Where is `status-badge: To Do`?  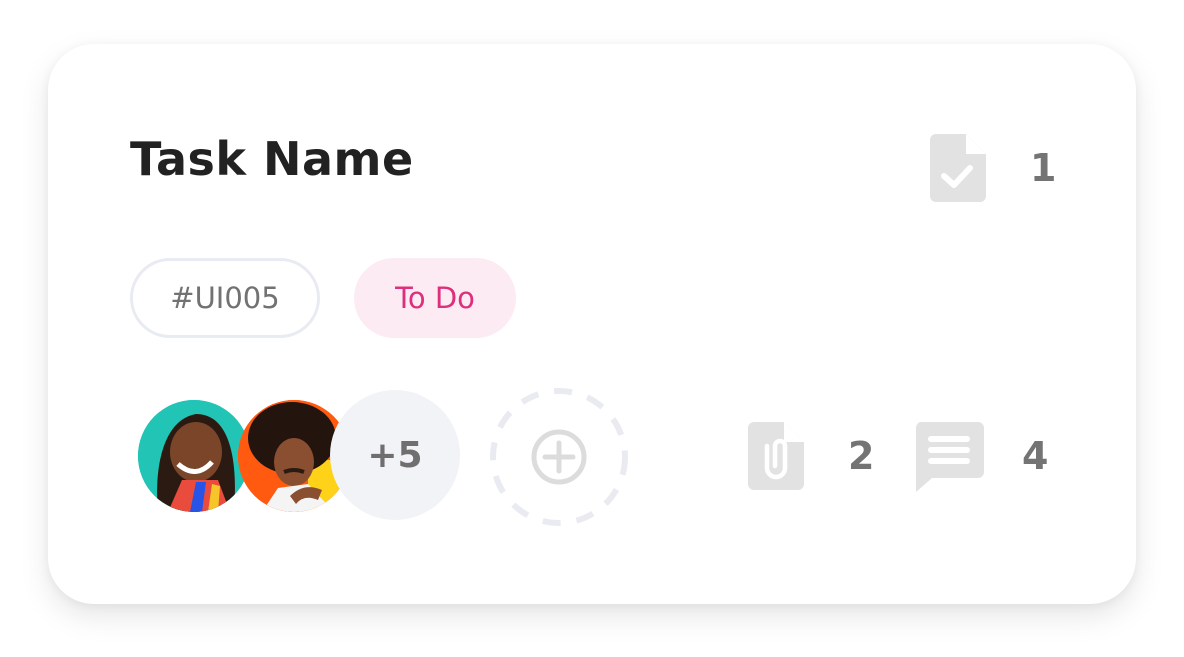 status-badge: To Do is located at coordinates (435, 298).